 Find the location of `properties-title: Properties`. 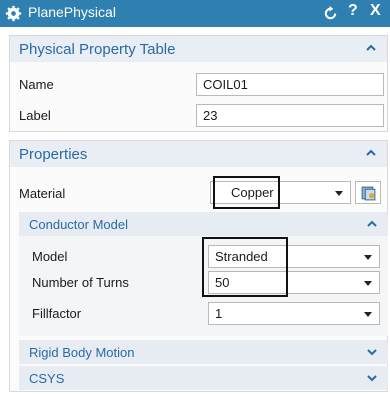

properties-title: Properties is located at coordinates (53, 154).